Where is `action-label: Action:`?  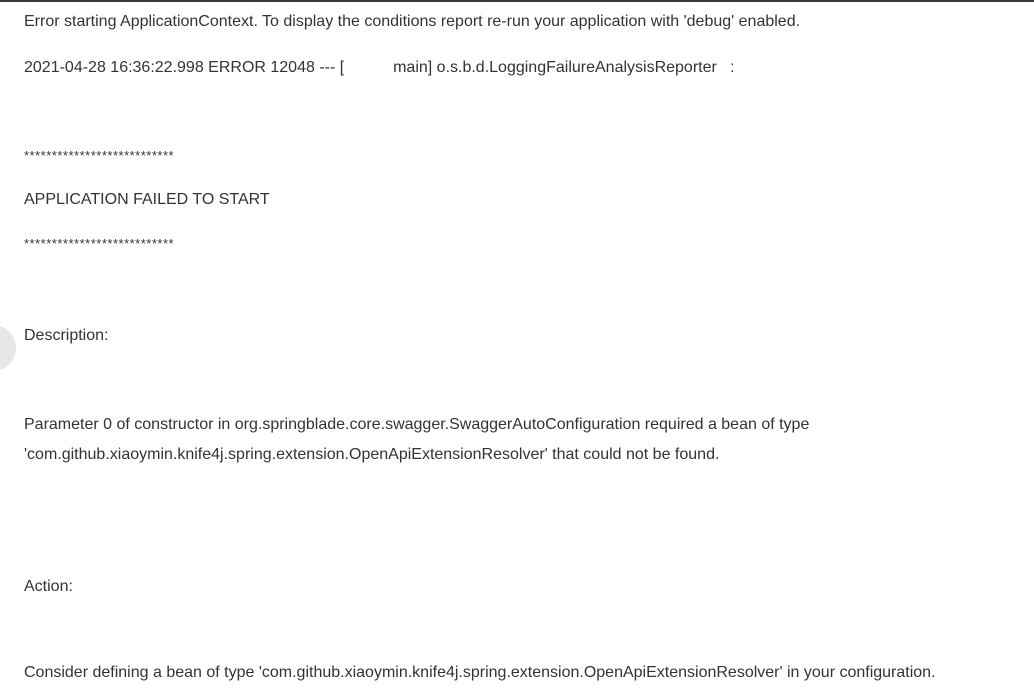
action-label: Action: is located at coordinates (48, 586).